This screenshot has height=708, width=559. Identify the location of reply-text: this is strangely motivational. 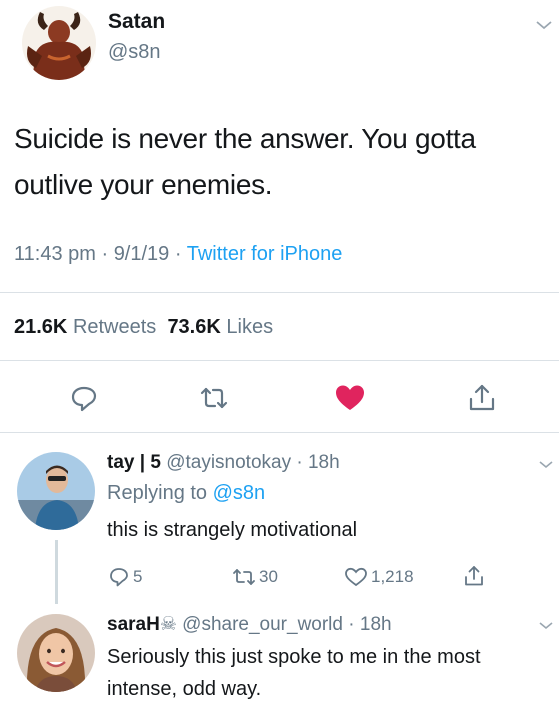
(232, 530).